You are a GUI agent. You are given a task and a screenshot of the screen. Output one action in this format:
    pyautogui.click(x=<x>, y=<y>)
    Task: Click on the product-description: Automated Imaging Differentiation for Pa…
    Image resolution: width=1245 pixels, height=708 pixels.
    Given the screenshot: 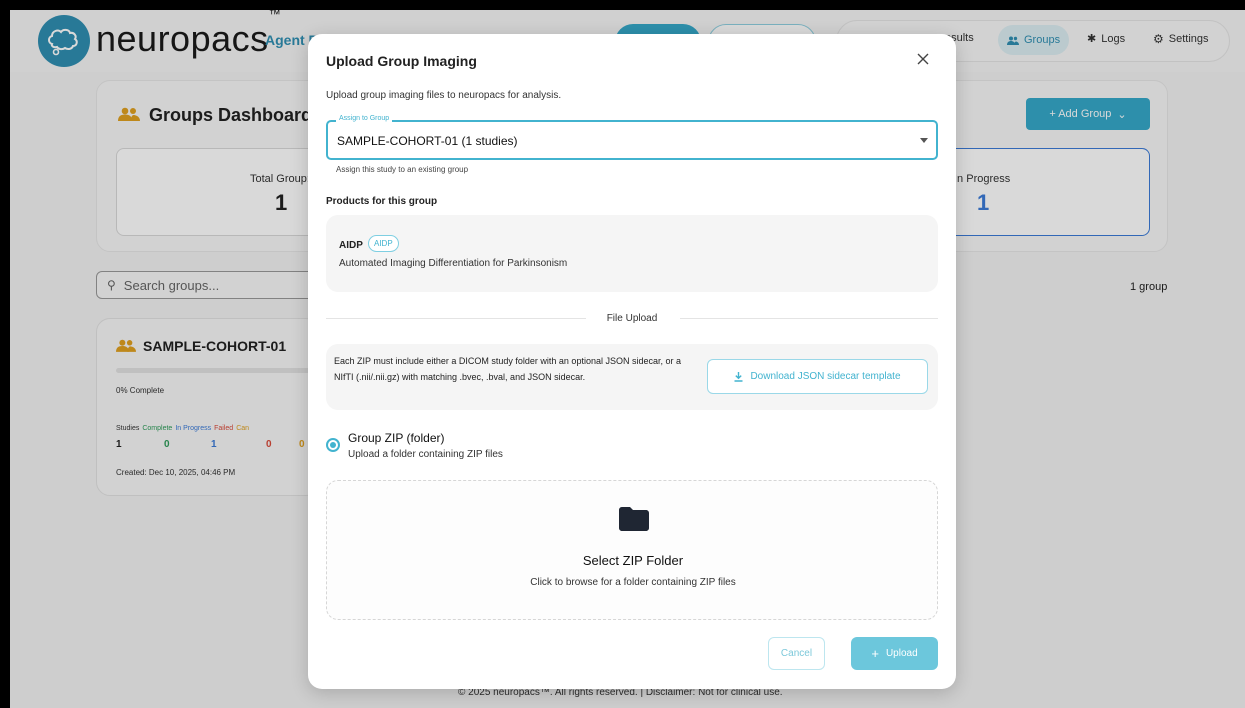 What is the action you would take?
    pyautogui.click(x=453, y=263)
    